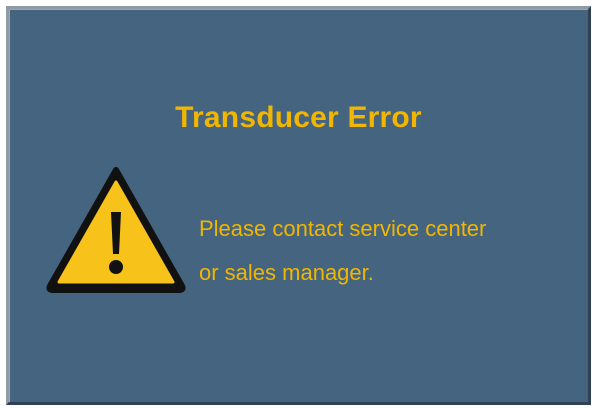 The width and height of the screenshot is (598, 411). I want to click on message-line-2: or sales manager., so click(286, 272).